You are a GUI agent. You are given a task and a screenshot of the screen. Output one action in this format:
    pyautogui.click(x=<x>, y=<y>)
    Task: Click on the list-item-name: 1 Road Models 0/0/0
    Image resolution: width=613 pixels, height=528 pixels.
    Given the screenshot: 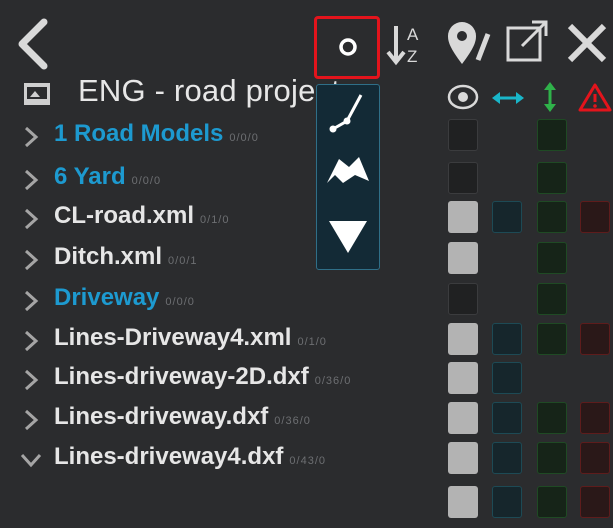 What is the action you would take?
    pyautogui.click(x=156, y=134)
    